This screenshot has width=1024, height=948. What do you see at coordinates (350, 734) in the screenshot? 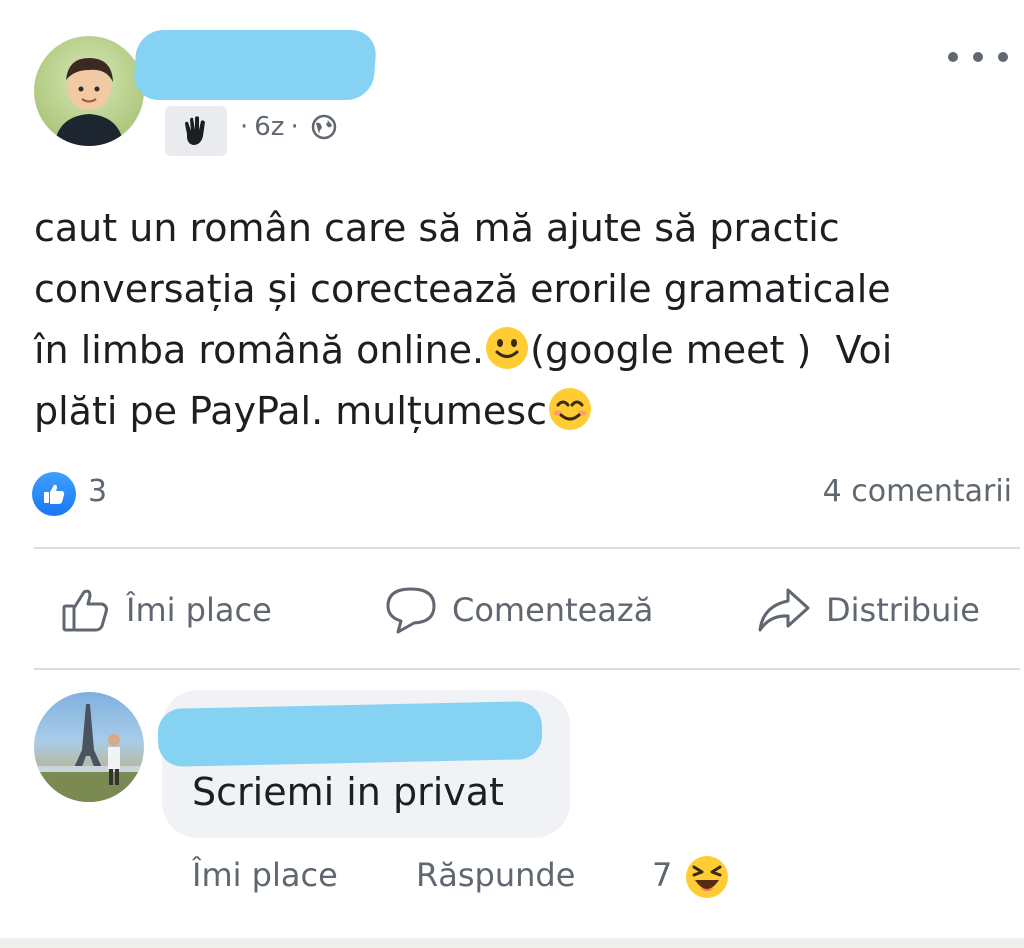
I see `commenter-name-redacted` at bounding box center [350, 734].